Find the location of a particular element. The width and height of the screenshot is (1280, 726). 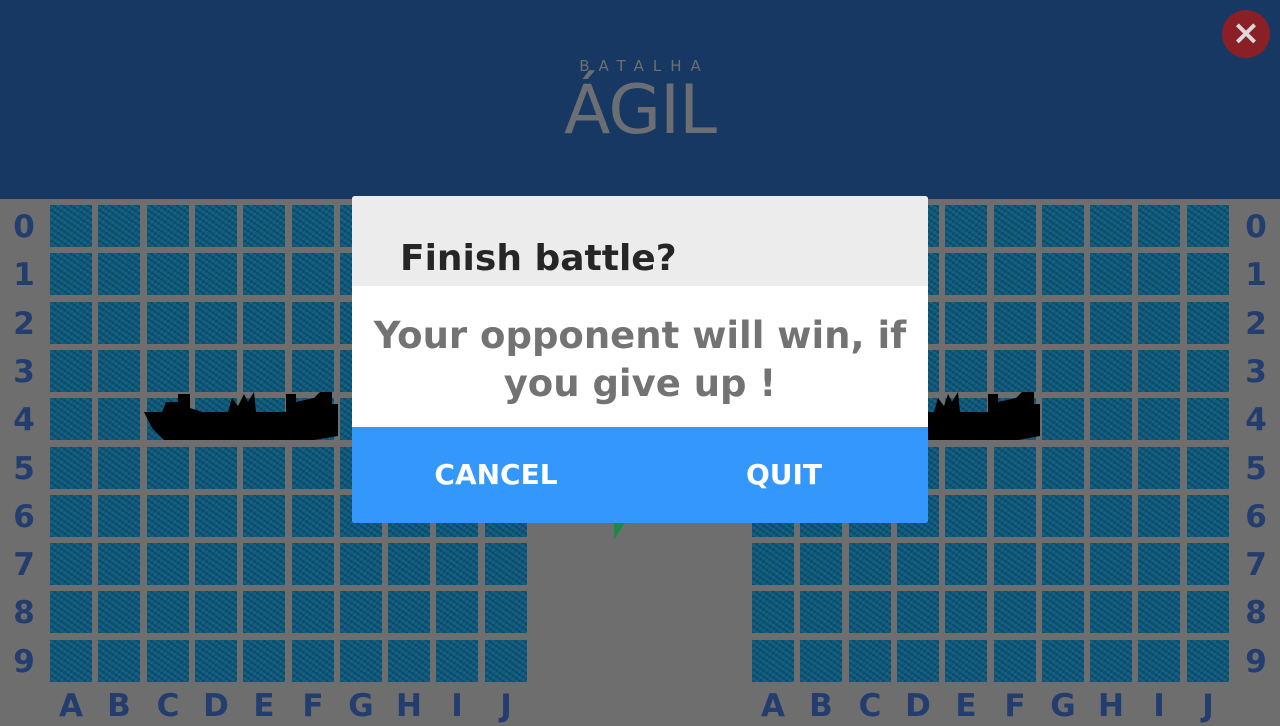

close-button: × is located at coordinates (1246, 34).